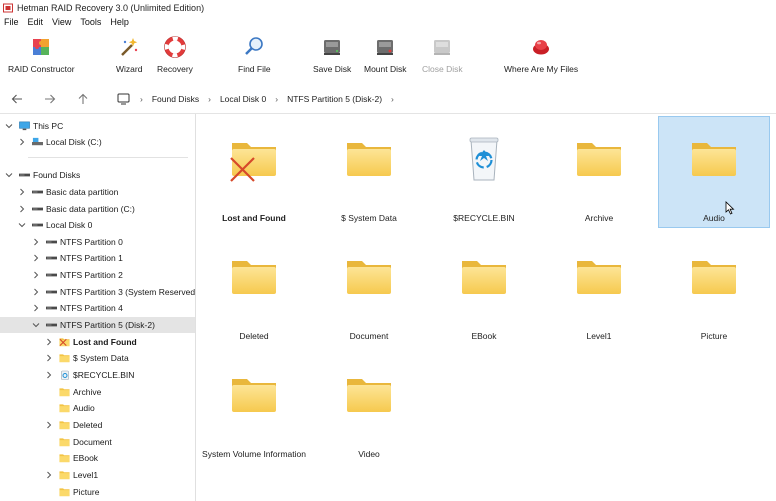 This screenshot has height=501, width=776. I want to click on breadcrumb-local-disk-0: Local Disk 0, so click(243, 99).